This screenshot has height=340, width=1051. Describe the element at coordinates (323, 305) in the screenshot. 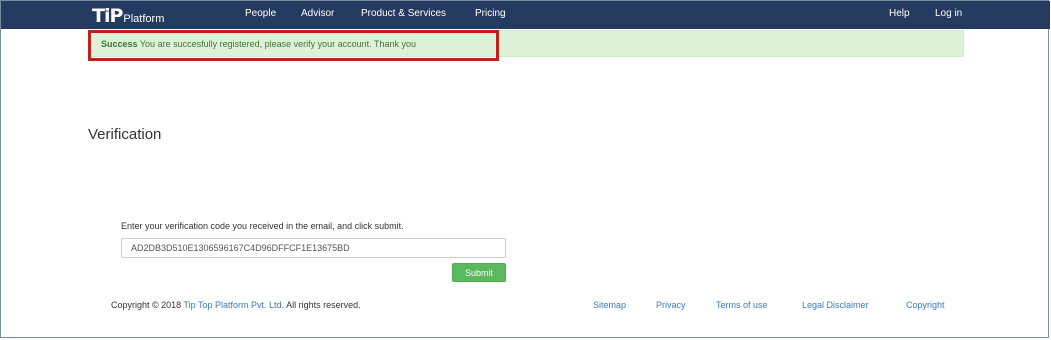

I see `copyright-suffix: All rights reserved.` at that location.